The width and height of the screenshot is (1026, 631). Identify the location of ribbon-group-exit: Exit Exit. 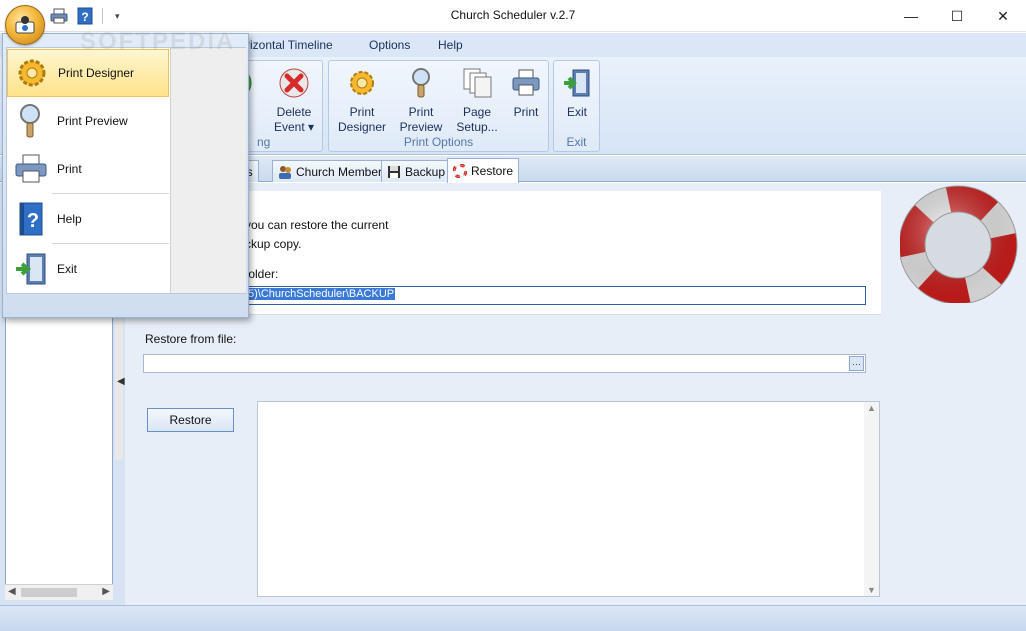
(576, 106).